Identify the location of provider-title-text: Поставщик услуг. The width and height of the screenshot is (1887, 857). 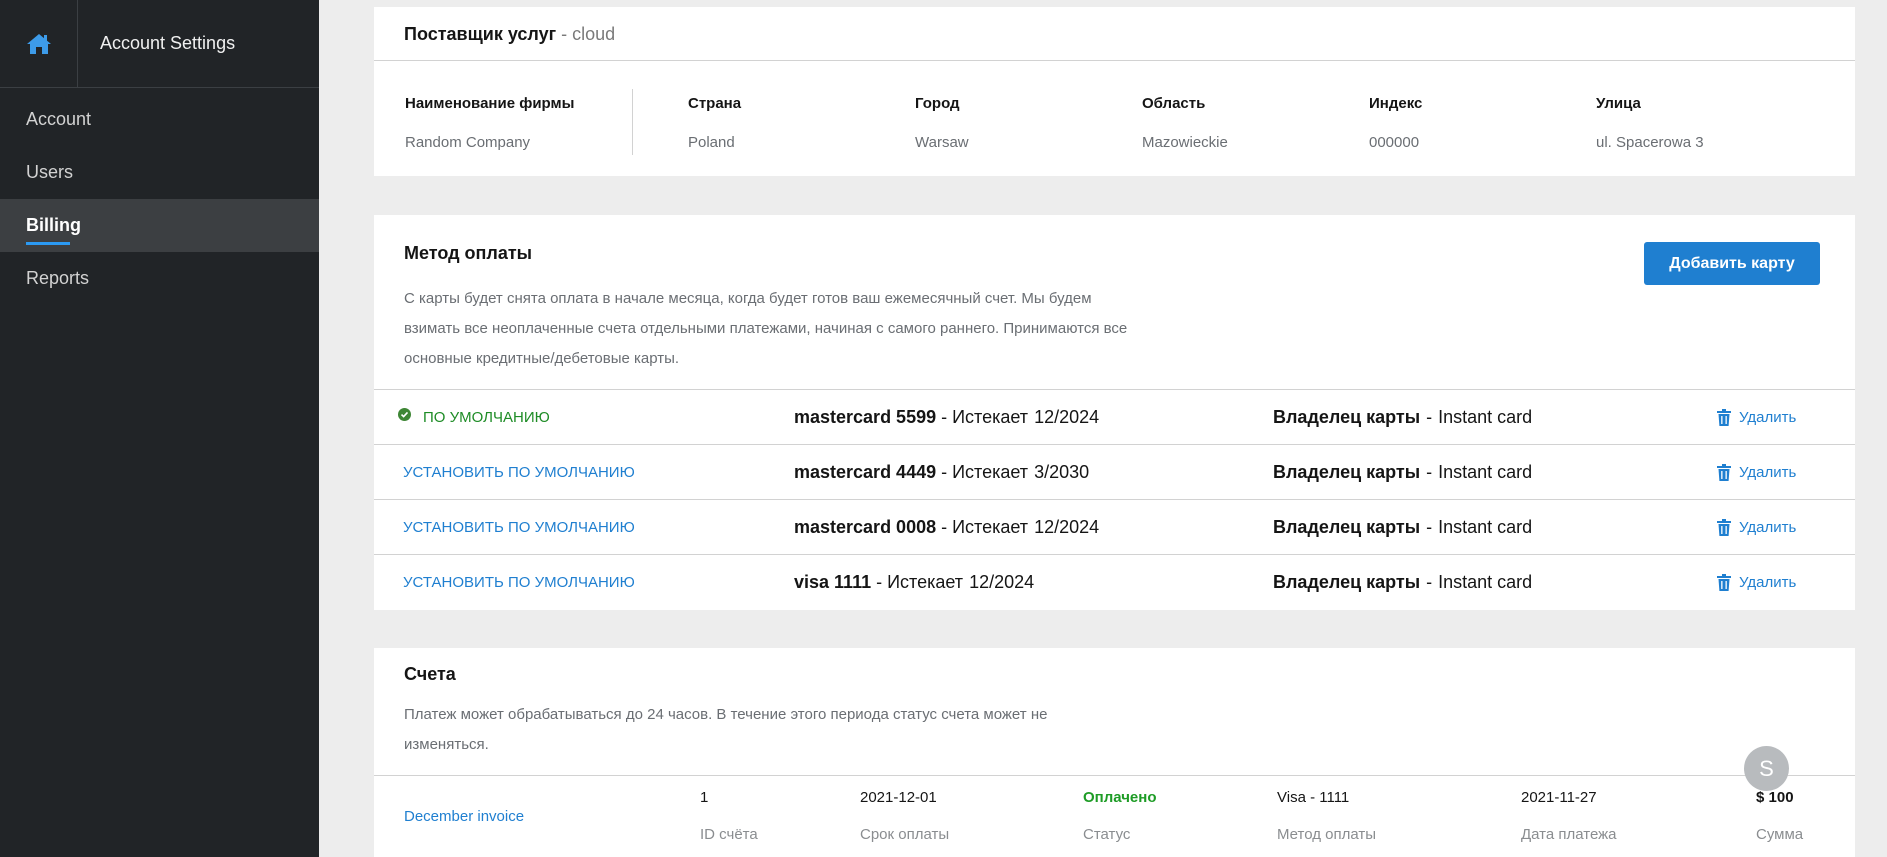
(480, 34).